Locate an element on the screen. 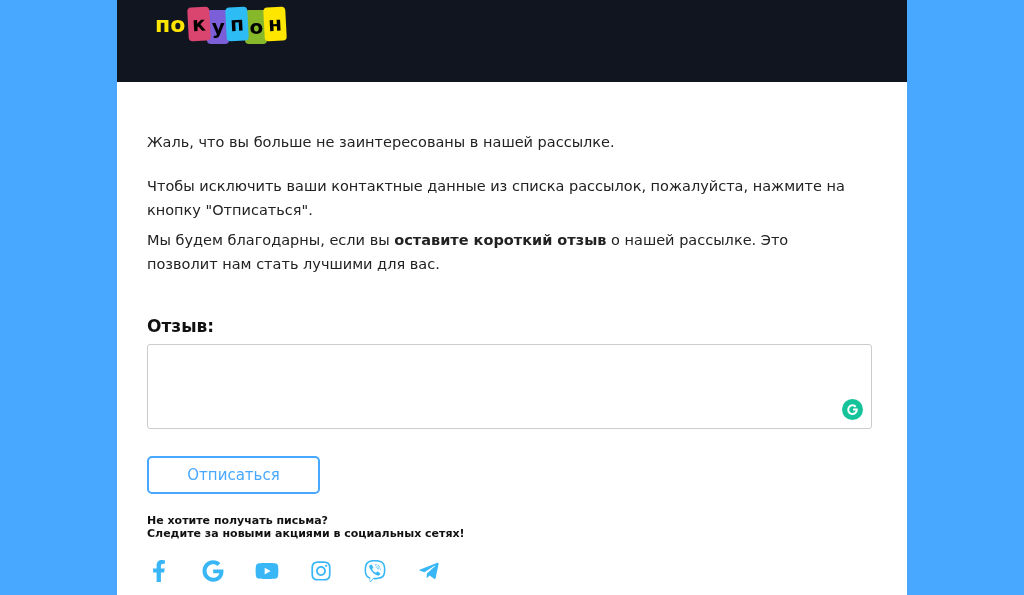 The width and height of the screenshot is (1024, 595). logo-text: по is located at coordinates (170, 24).